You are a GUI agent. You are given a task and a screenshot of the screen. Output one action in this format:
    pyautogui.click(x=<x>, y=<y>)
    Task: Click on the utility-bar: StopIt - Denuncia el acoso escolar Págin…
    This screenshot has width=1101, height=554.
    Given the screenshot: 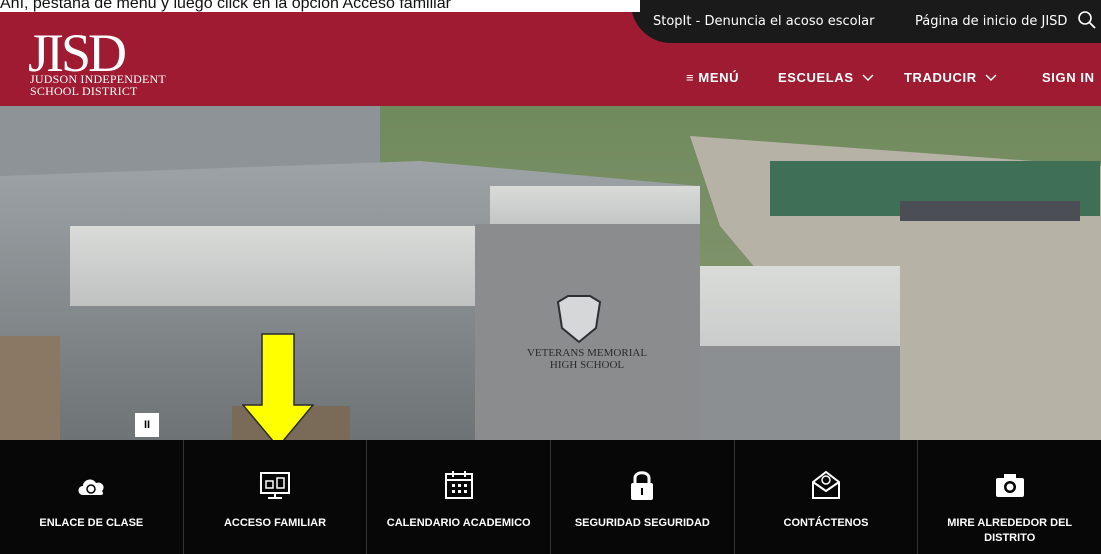 What is the action you would take?
    pyautogui.click(x=866, y=21)
    